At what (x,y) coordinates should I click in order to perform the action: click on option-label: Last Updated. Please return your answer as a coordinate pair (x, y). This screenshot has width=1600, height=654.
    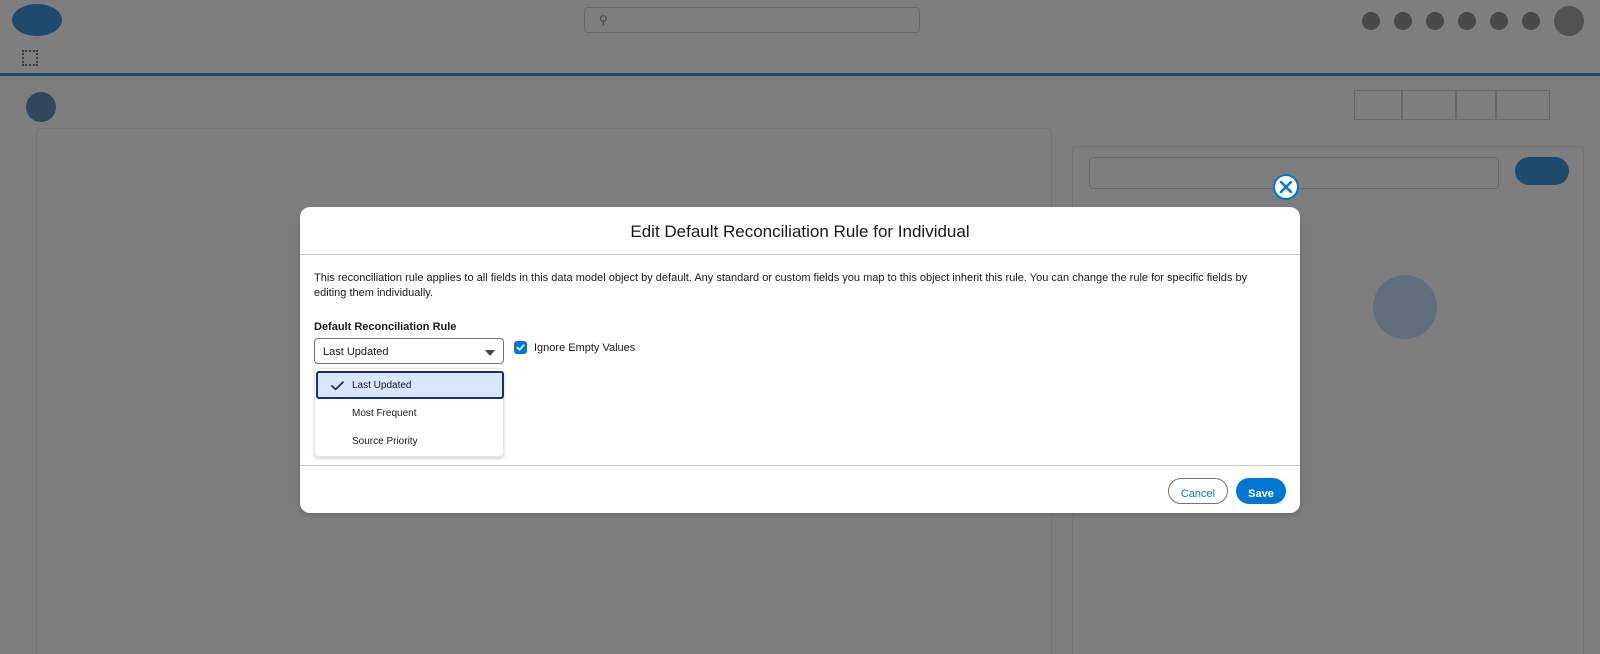
    Looking at the image, I should click on (382, 385).